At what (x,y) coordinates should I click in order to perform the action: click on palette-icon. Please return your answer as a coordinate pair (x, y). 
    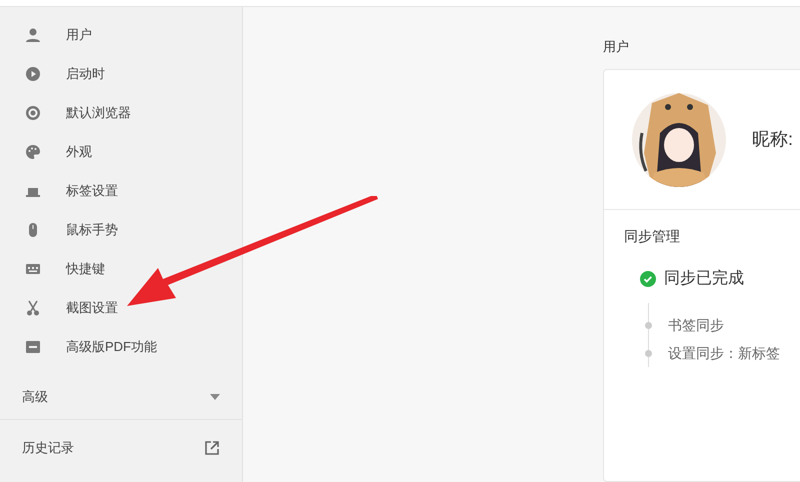
    Looking at the image, I should click on (33, 152).